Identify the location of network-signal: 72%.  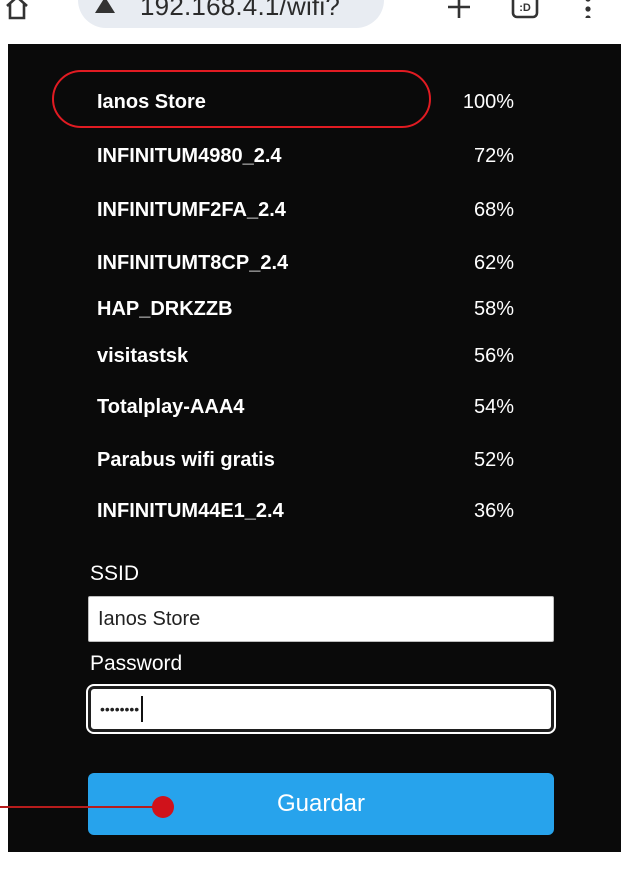
(493, 156).